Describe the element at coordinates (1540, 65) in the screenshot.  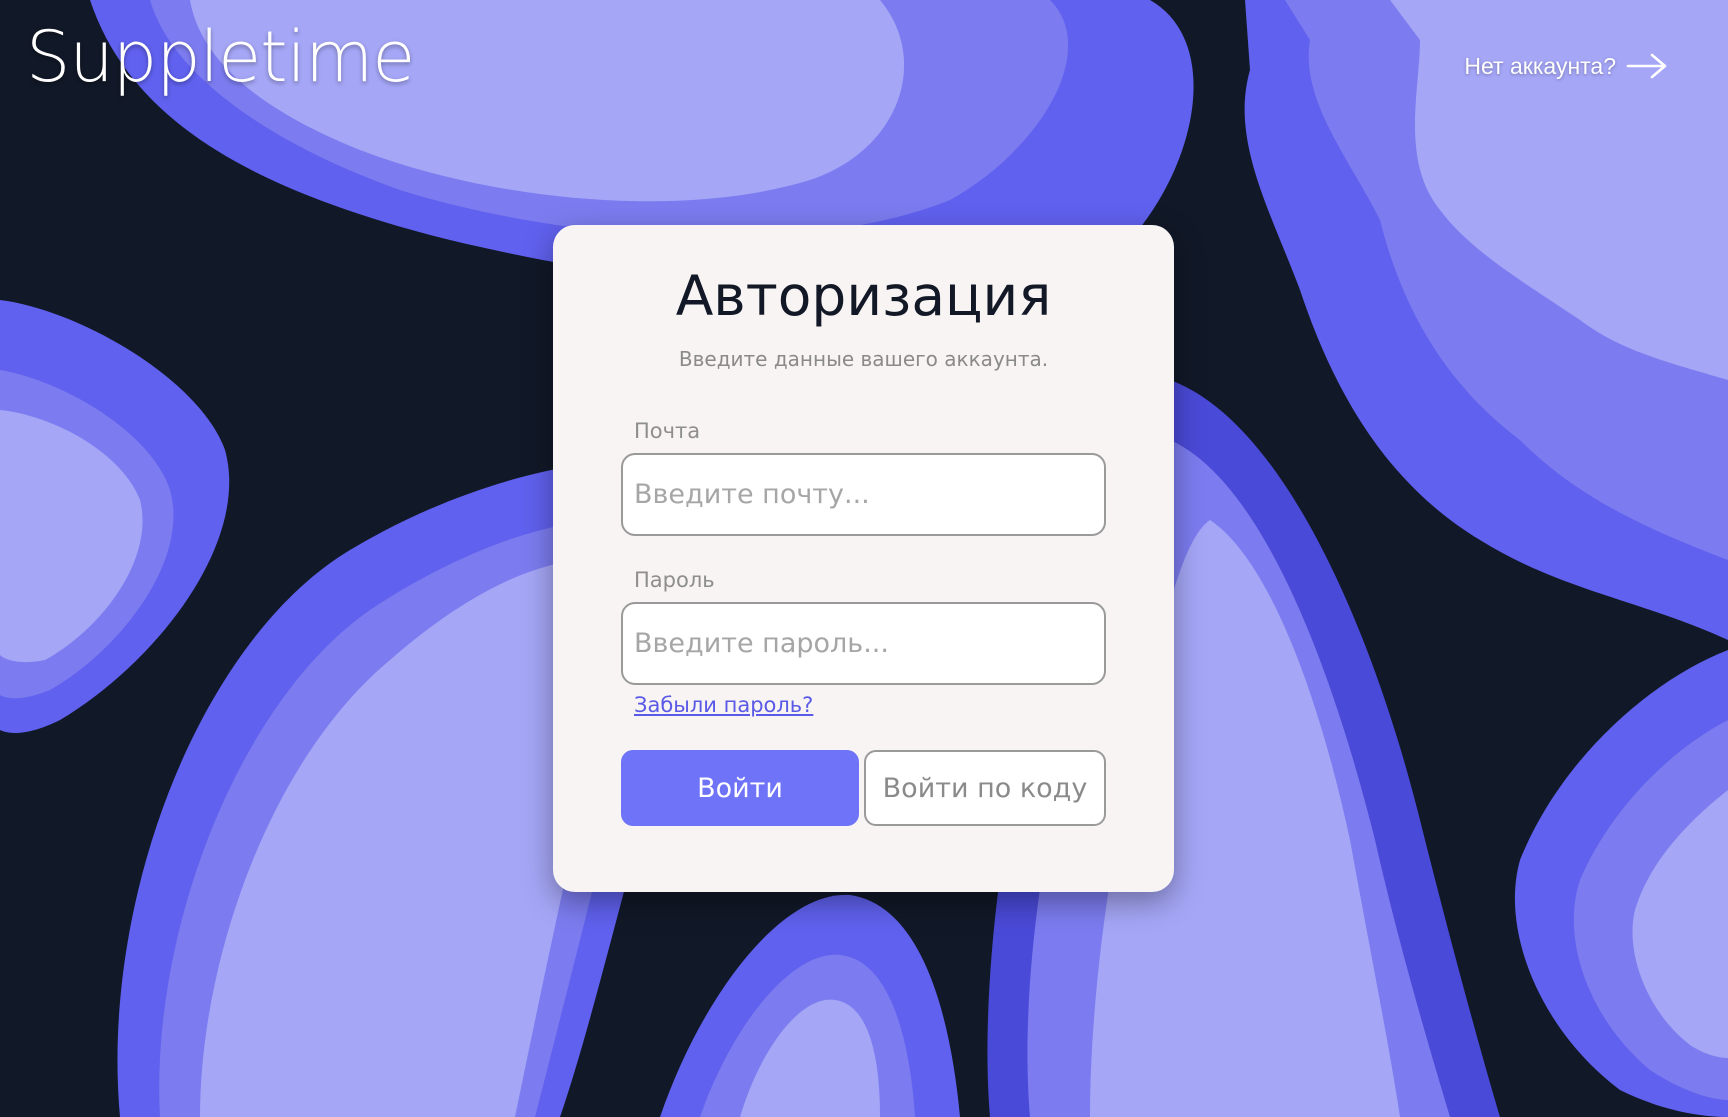
I see `signup-link-label: Нет аккаунта?` at that location.